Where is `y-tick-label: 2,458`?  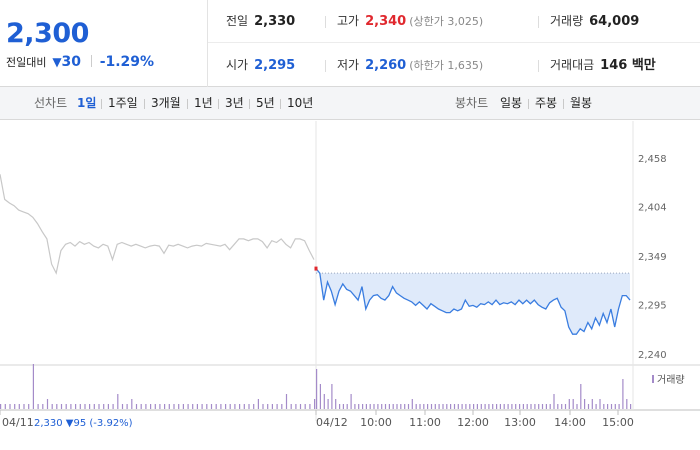 y-tick-label: 2,458 is located at coordinates (652, 159).